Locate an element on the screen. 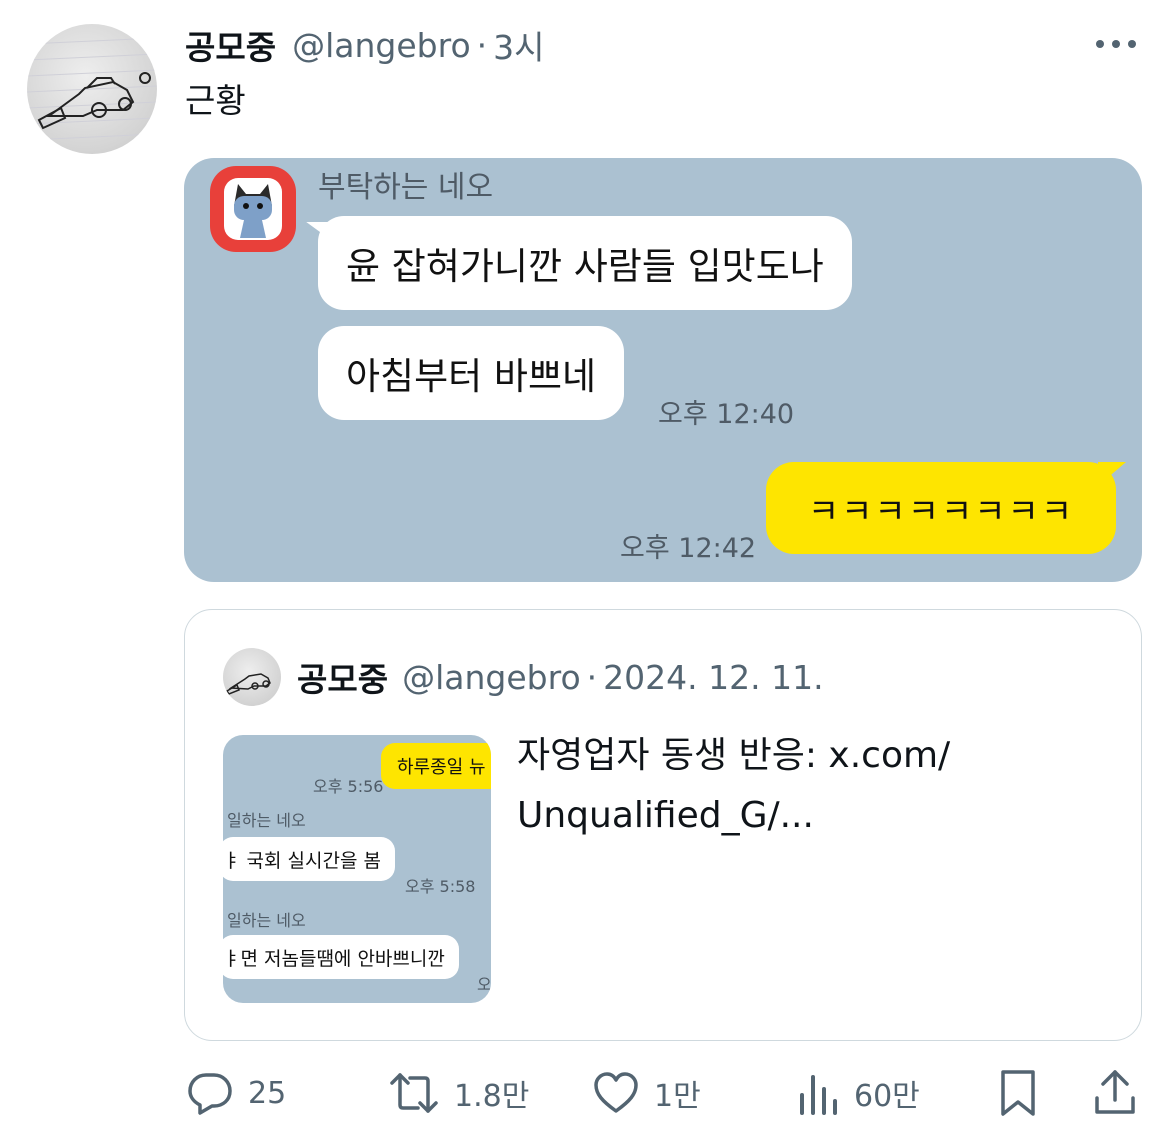  tweet-header: 공모중 @langebro · 3시 is located at coordinates (365, 45).